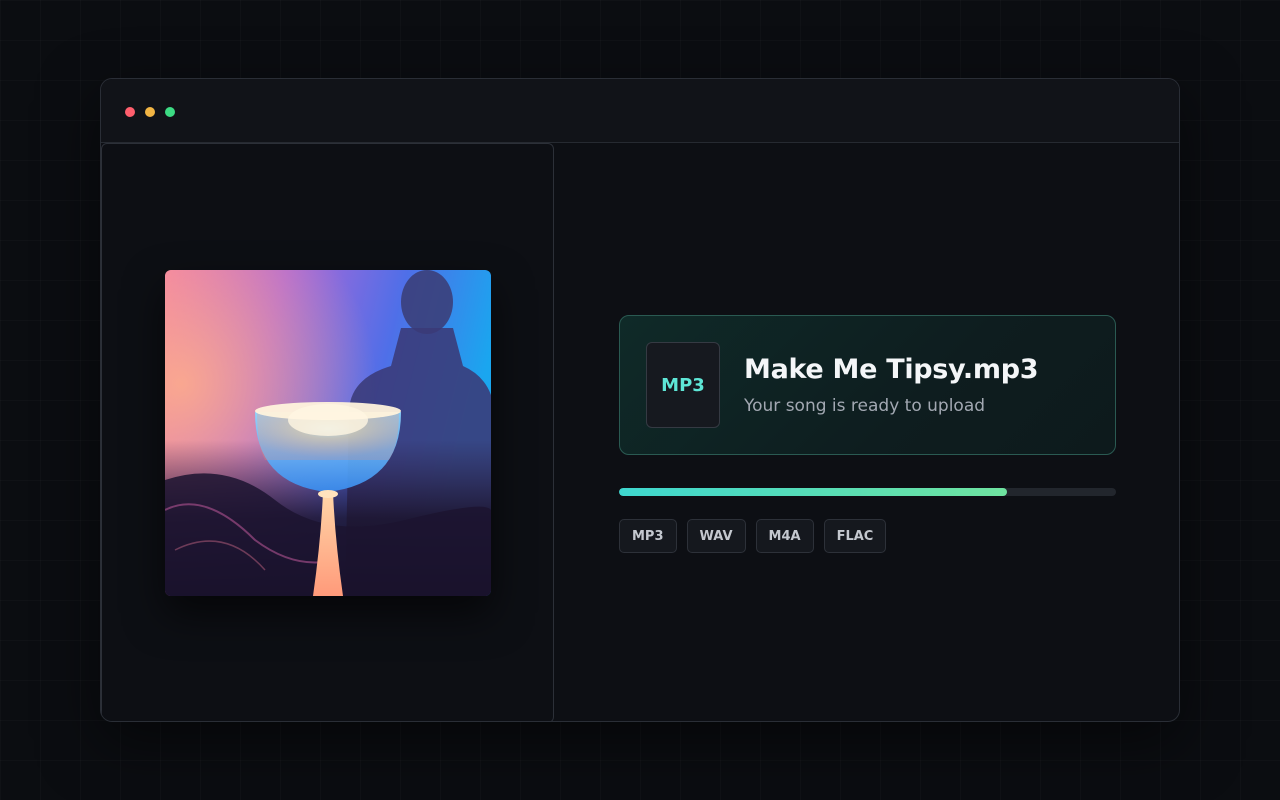 Image resolution: width=1280 pixels, height=800 pixels. I want to click on format-chip-mp3: MP3, so click(648, 536).